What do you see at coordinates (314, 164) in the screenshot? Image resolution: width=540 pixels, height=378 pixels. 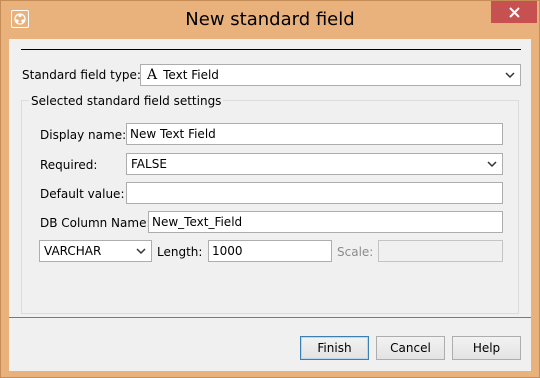 I see `required-dropdown: FALSE` at bounding box center [314, 164].